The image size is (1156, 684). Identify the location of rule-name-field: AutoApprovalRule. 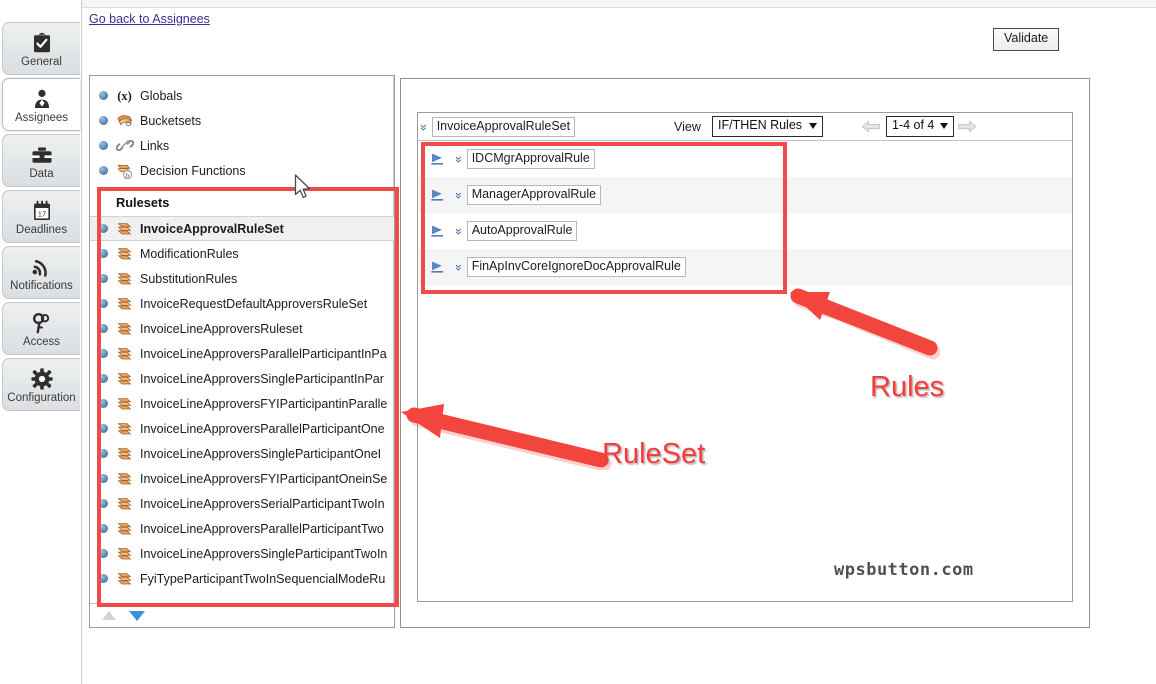
(522, 231).